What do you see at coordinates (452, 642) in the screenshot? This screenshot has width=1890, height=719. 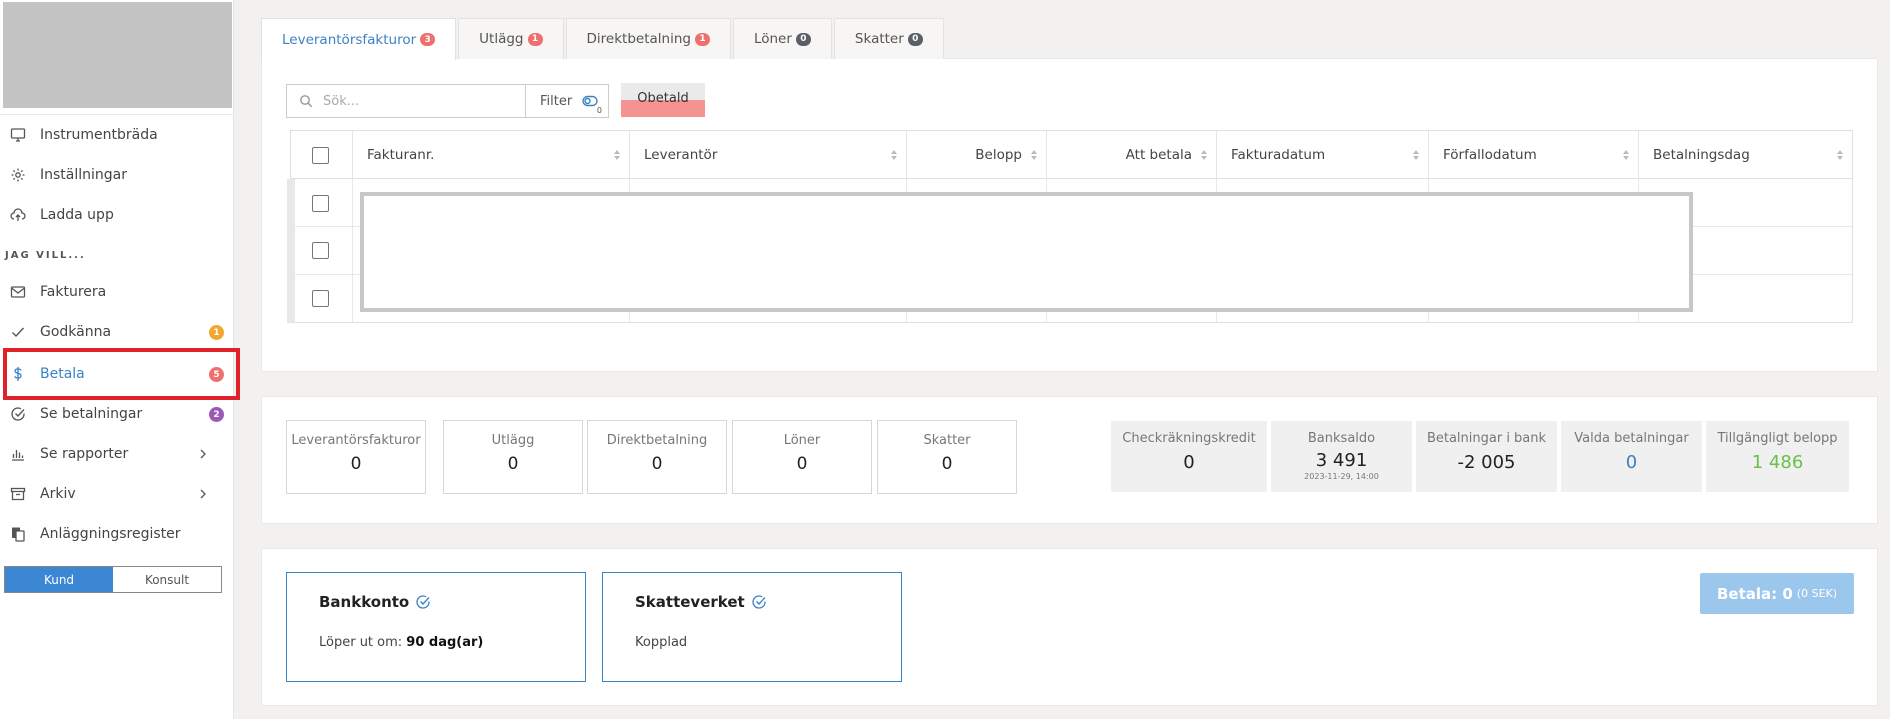 I see `connection-desc: Löper ut om: 90 dag(ar)` at bounding box center [452, 642].